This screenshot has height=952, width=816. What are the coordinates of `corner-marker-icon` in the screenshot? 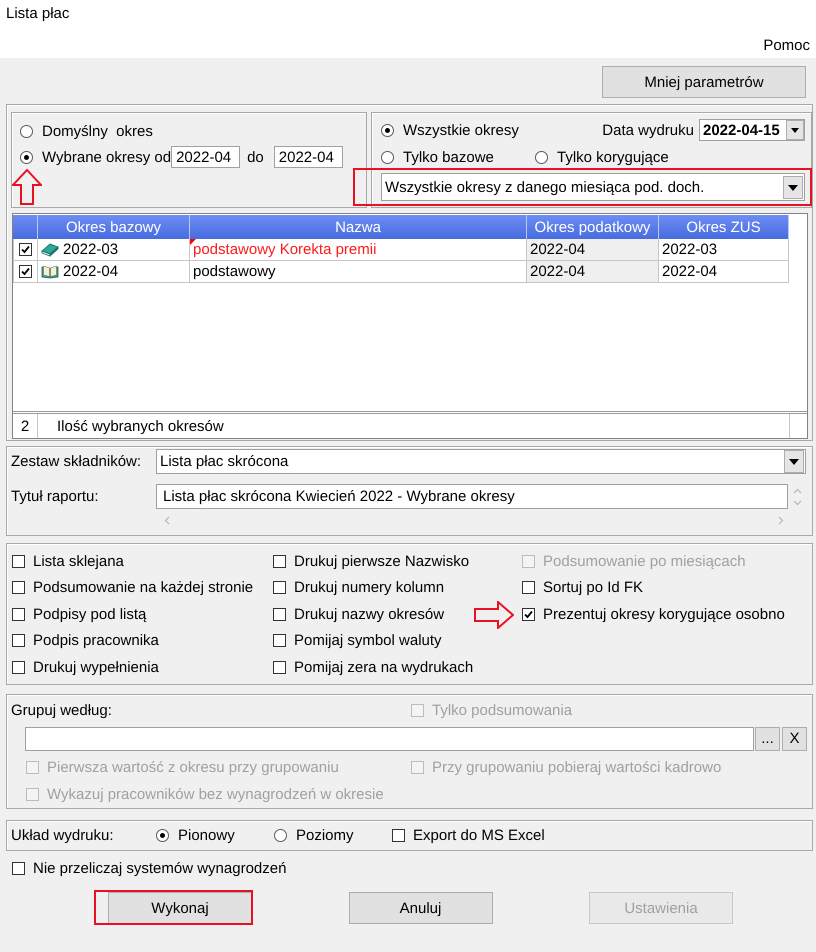 It's located at (193, 242).